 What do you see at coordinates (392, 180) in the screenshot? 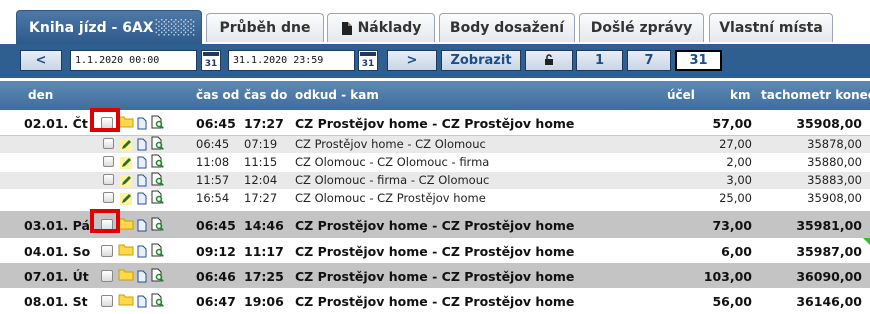
I see `route: CZ Olomouc - firma - CZ Olomouc` at bounding box center [392, 180].